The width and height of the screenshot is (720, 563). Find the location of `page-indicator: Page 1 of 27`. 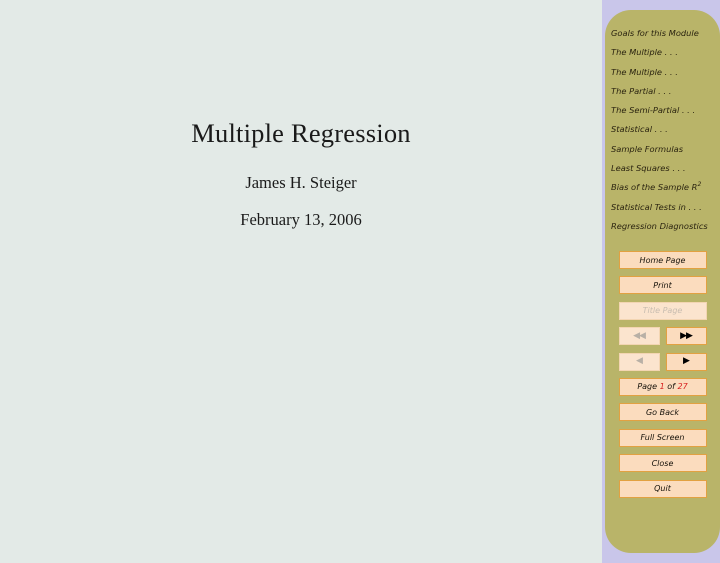

page-indicator: Page 1 of 27 is located at coordinates (662, 386).